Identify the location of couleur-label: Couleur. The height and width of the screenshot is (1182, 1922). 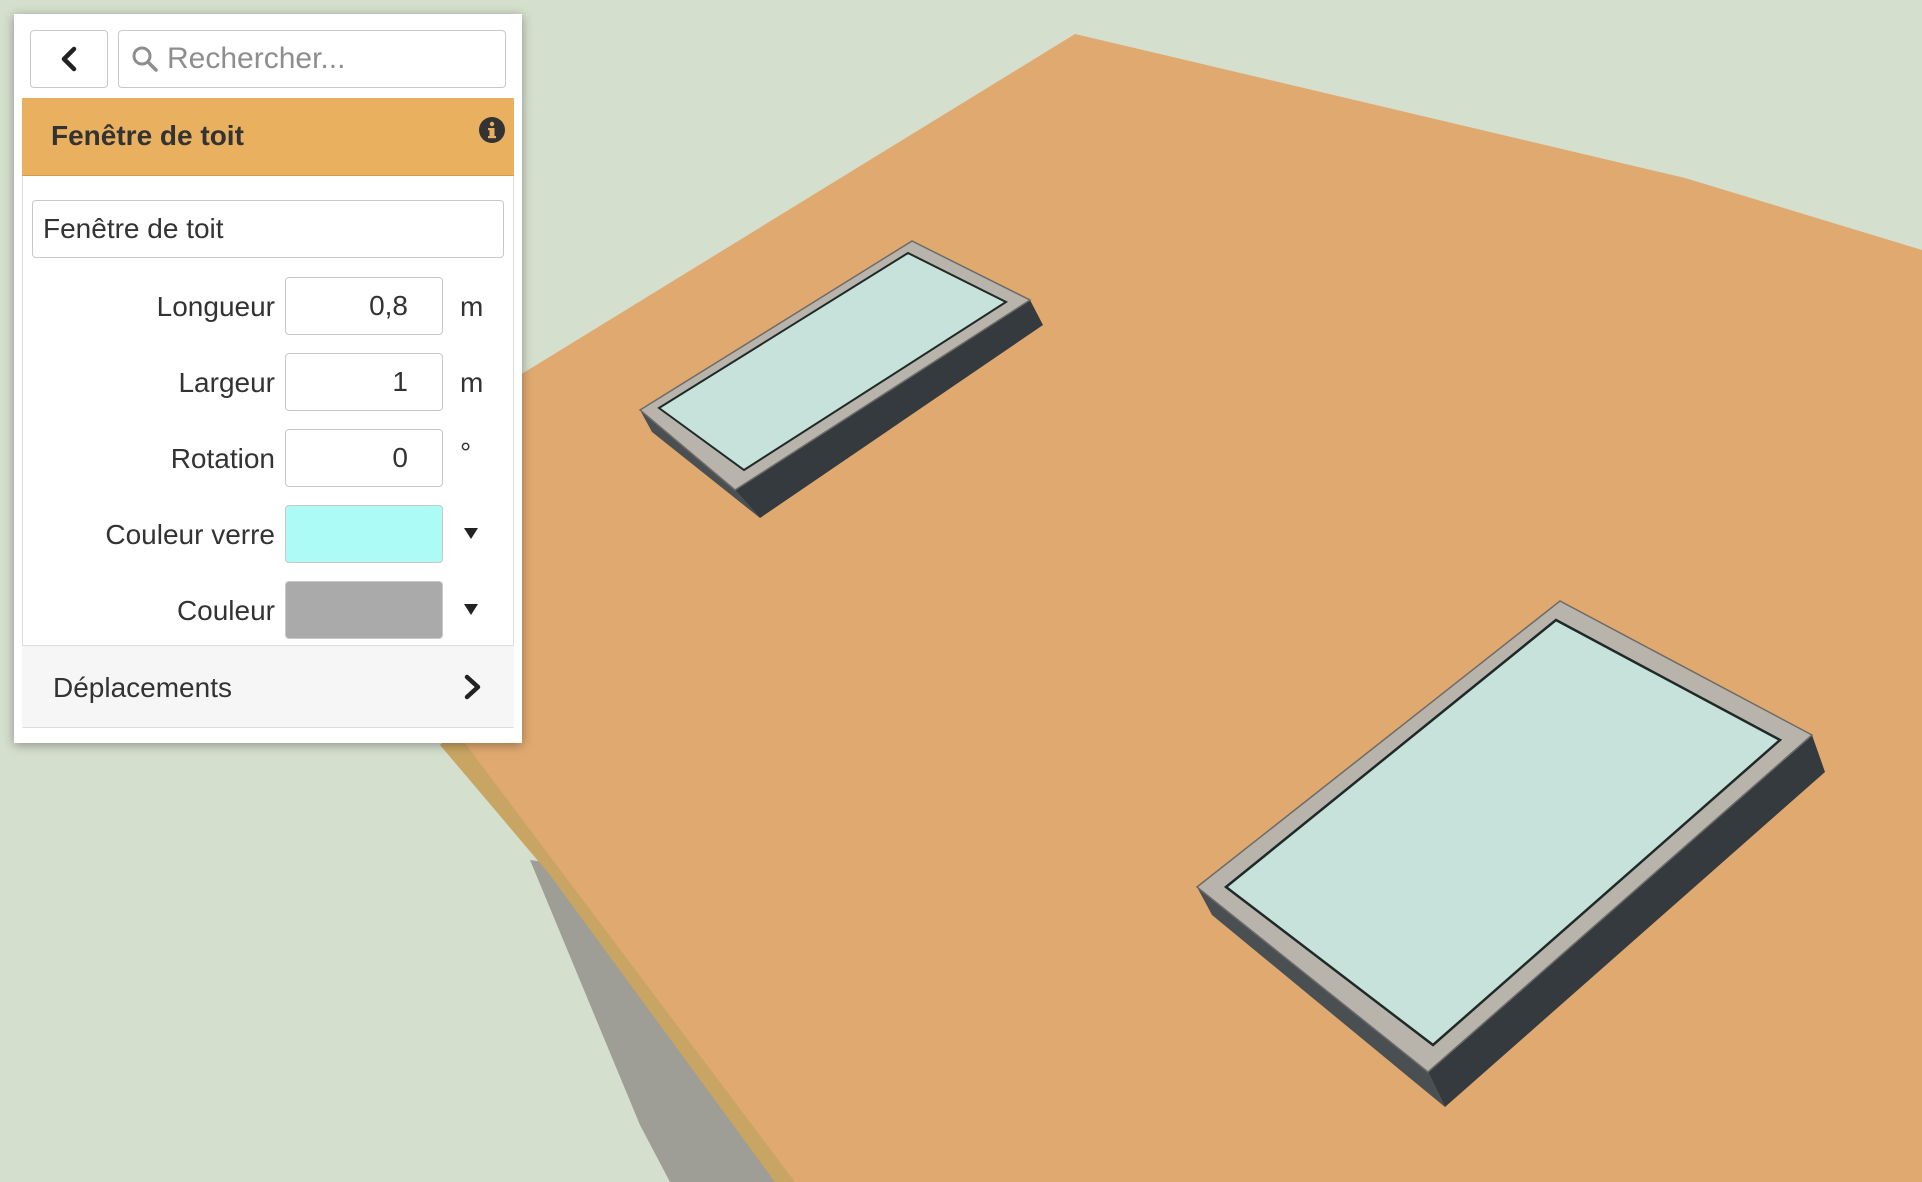
(225, 610).